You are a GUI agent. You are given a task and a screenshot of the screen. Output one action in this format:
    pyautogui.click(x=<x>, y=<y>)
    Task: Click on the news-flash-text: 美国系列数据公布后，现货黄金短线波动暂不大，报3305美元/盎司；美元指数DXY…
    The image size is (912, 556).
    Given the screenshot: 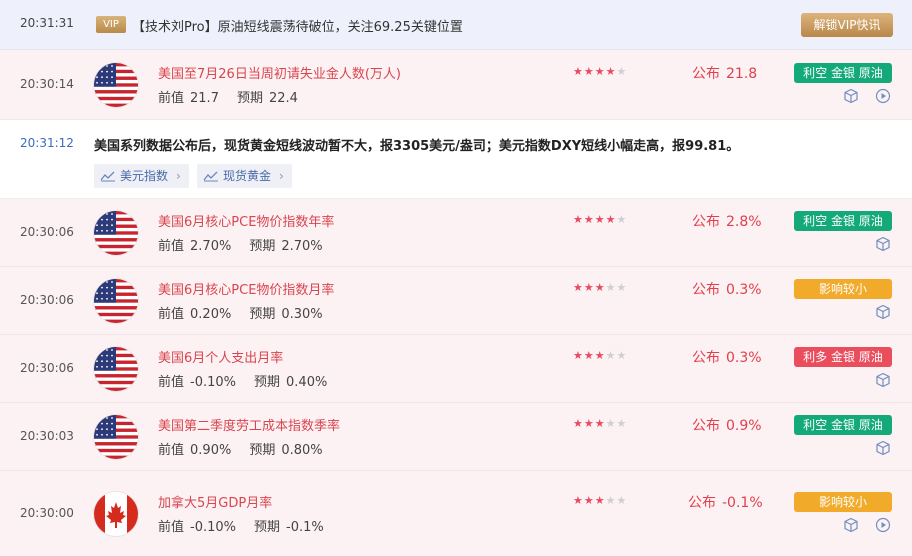 What is the action you would take?
    pyautogui.click(x=416, y=144)
    